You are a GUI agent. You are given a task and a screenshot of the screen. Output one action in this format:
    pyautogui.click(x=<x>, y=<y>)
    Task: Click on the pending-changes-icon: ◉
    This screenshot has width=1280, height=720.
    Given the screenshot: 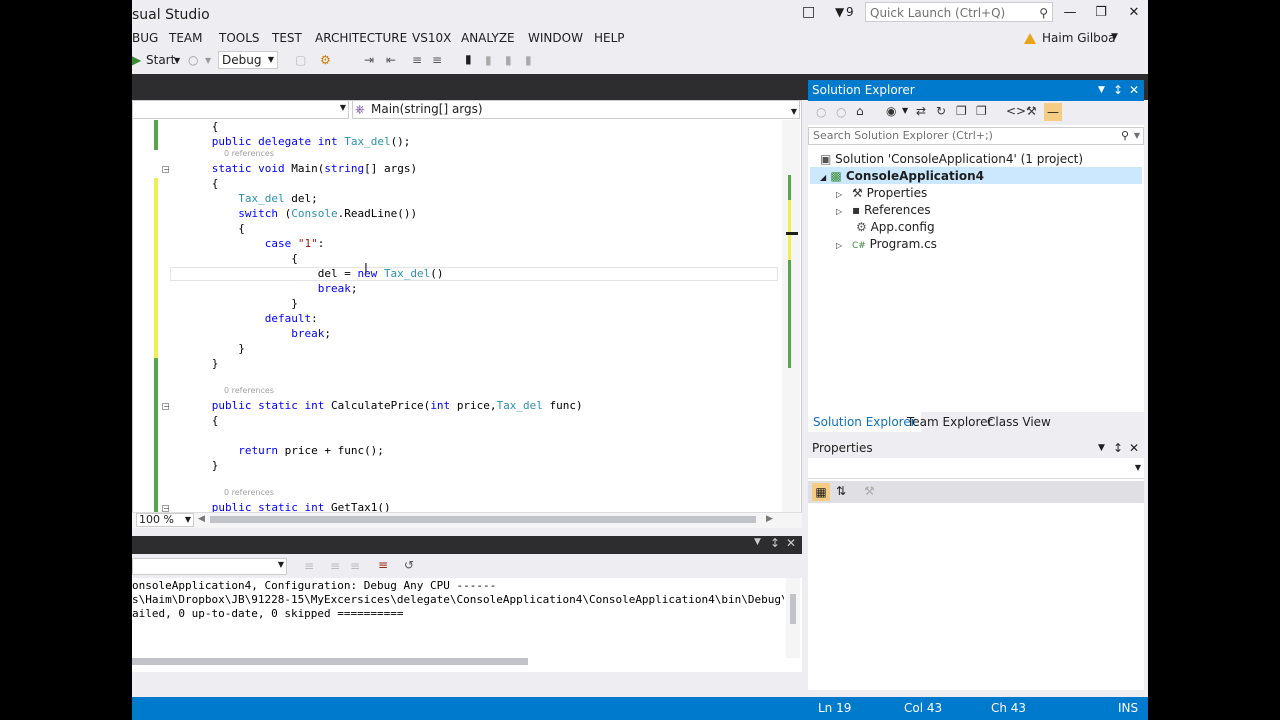 What is the action you would take?
    pyautogui.click(x=891, y=111)
    